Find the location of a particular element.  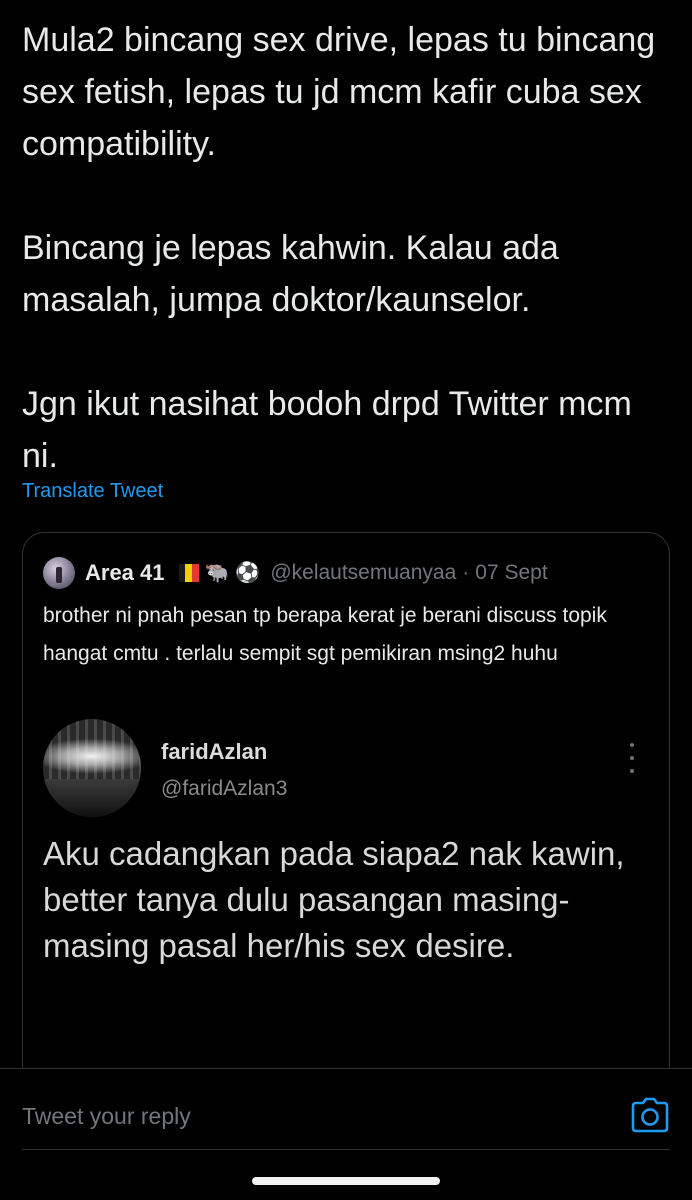

quoted-user-name: Area 41 is located at coordinates (125, 573).